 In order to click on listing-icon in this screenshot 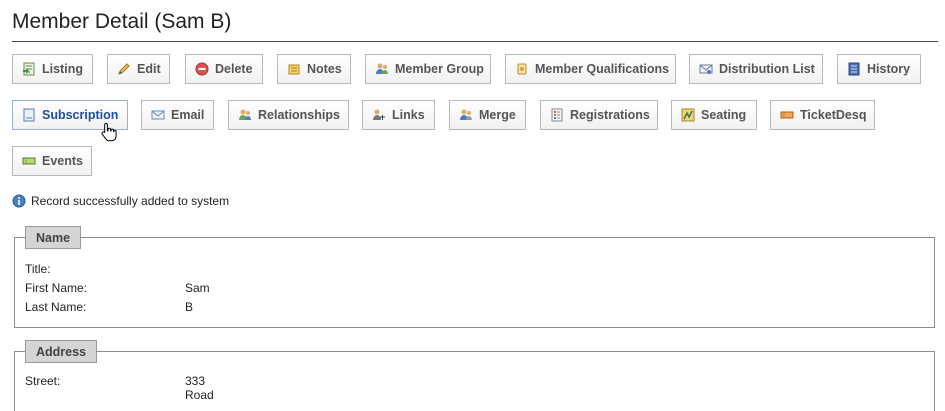, I will do `click(29, 69)`.